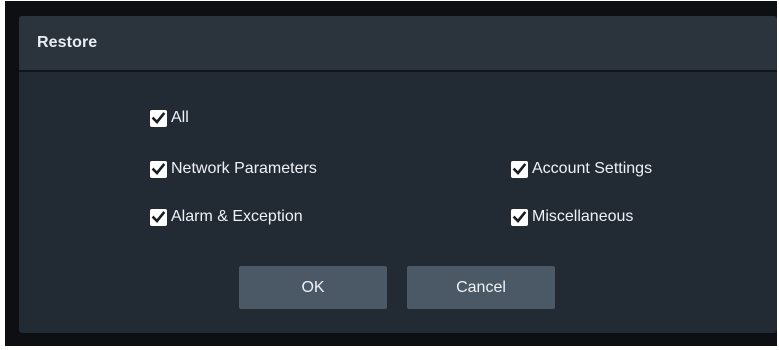 The height and width of the screenshot is (350, 779). I want to click on checkbox-account-settings: Account Settings, so click(581, 169).